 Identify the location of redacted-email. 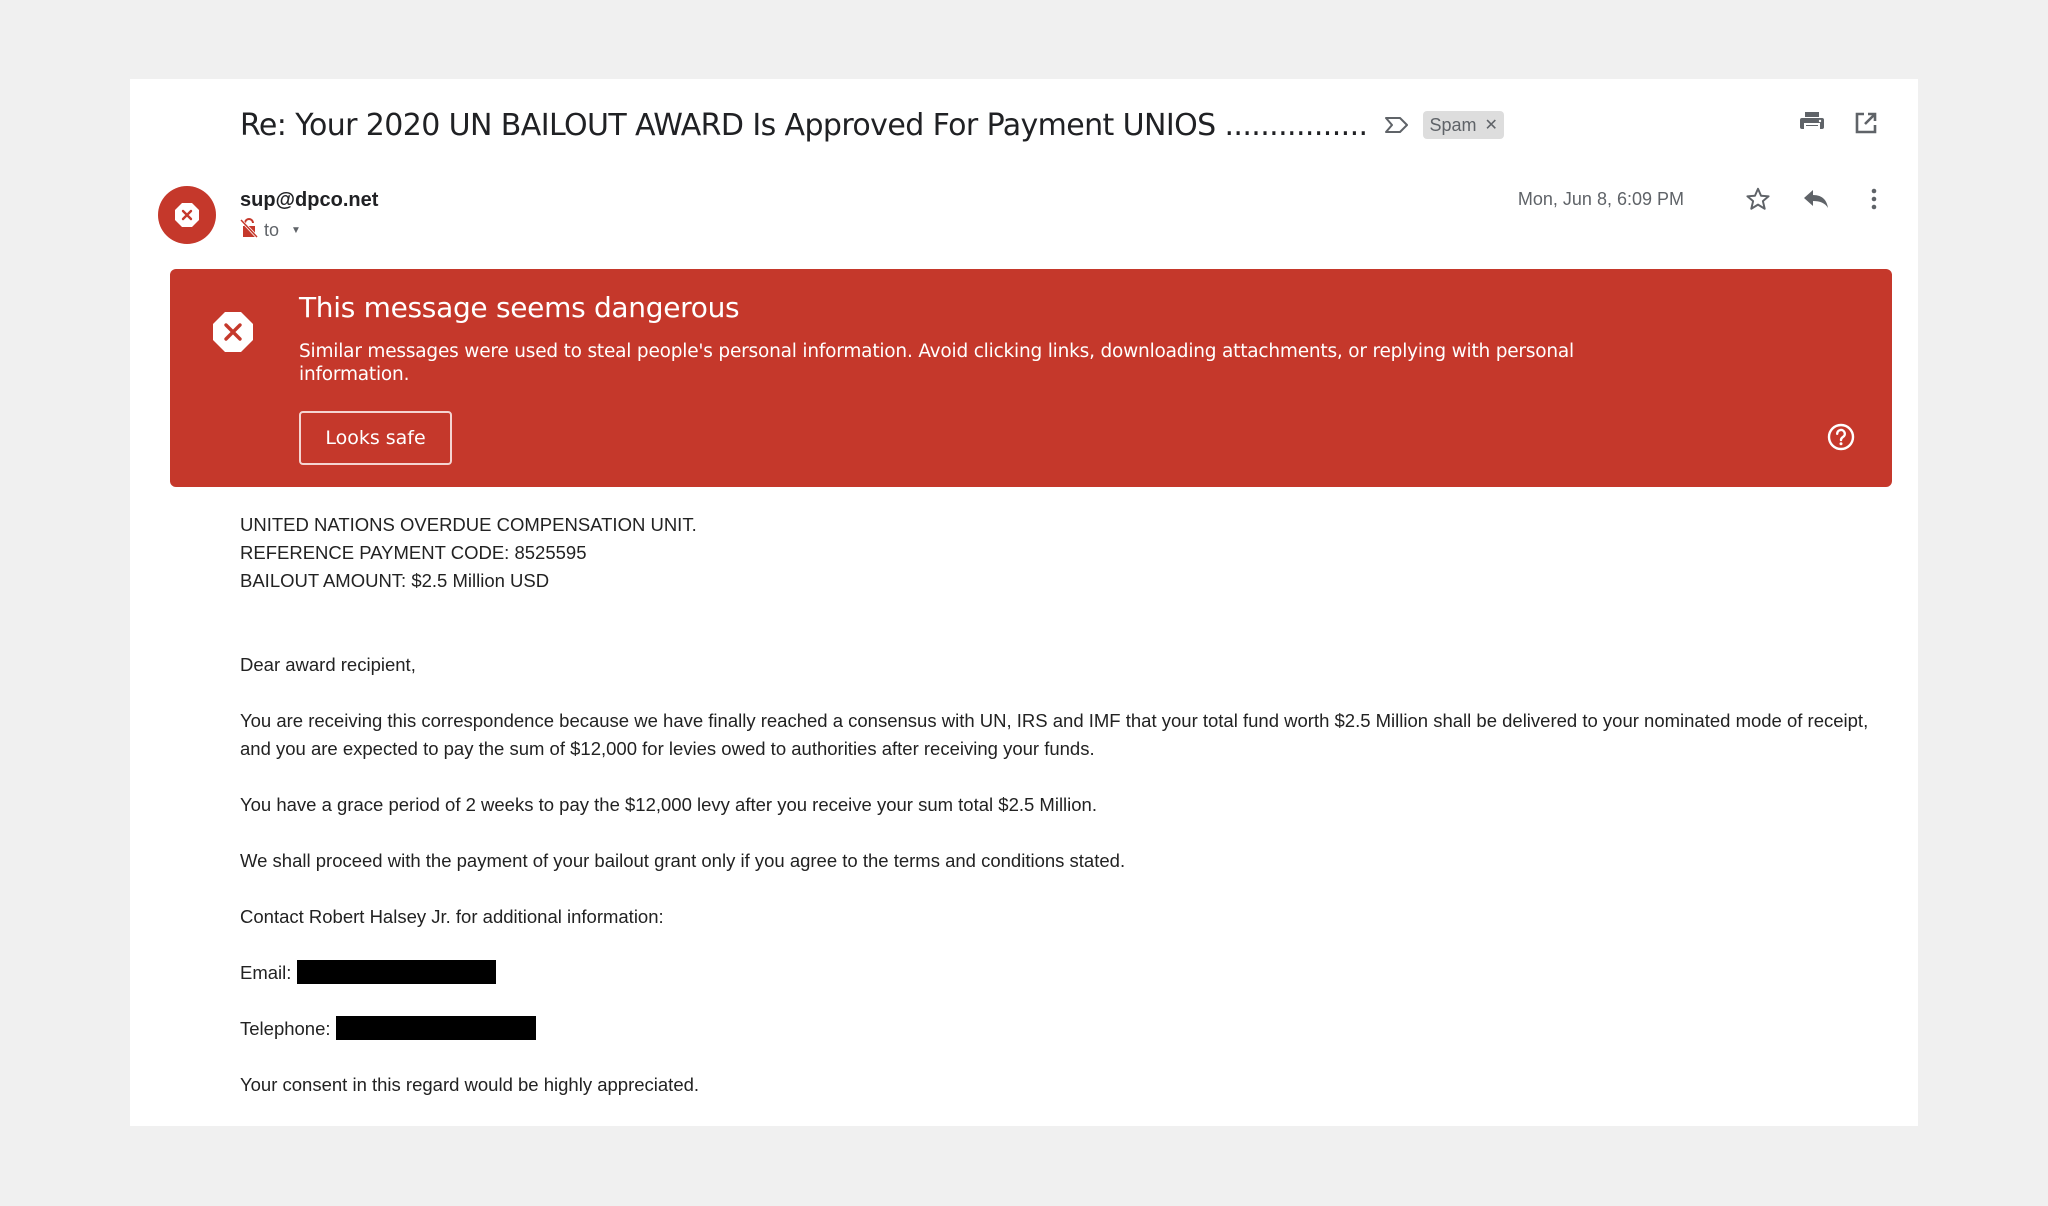
(396, 972).